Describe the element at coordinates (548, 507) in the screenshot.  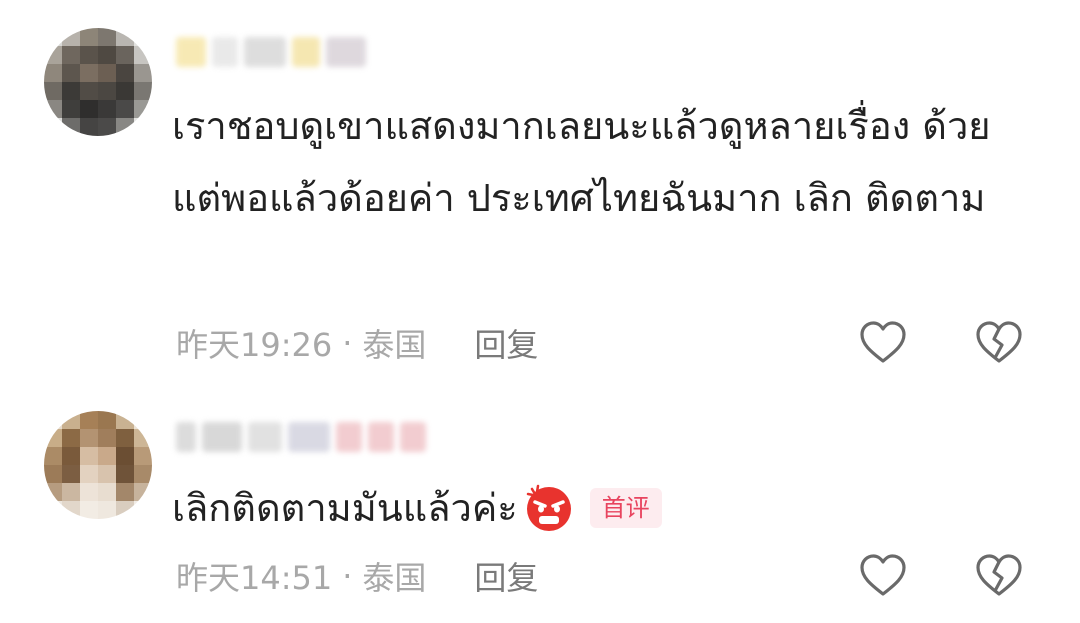
I see `angry-face-icon` at that location.